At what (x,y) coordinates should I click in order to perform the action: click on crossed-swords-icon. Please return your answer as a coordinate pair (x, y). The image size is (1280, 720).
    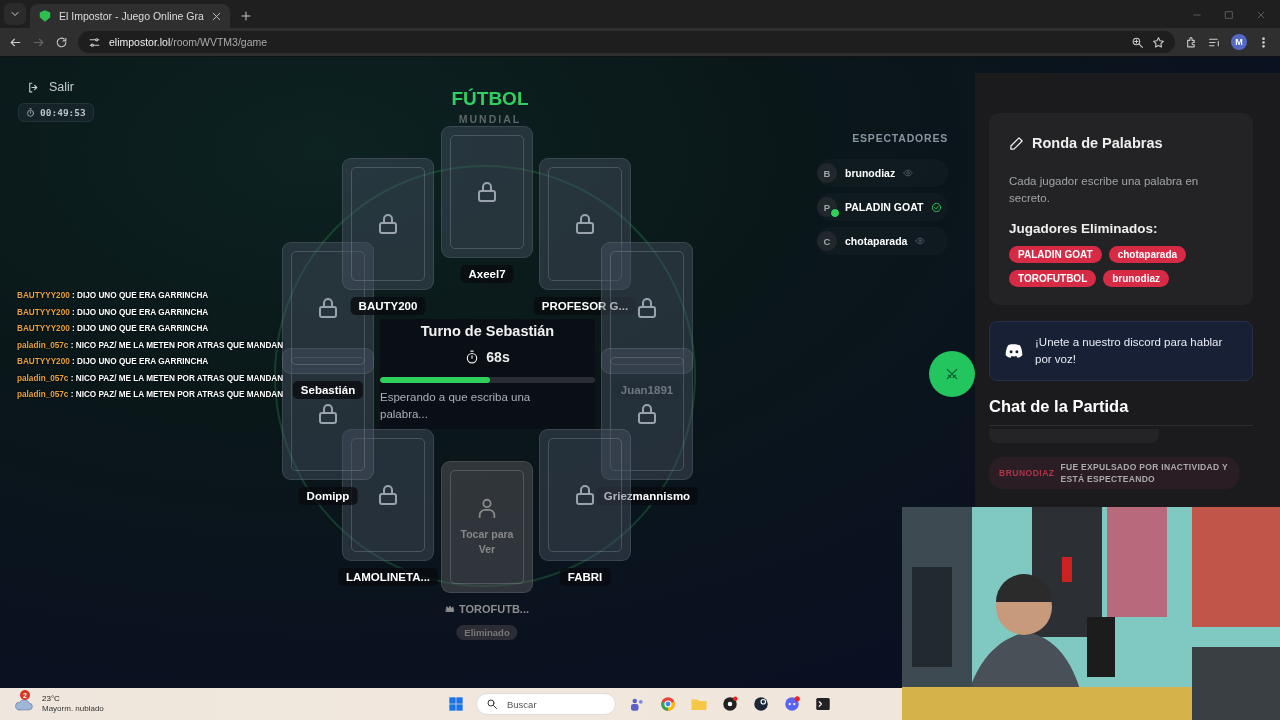
    Looking at the image, I should click on (952, 374).